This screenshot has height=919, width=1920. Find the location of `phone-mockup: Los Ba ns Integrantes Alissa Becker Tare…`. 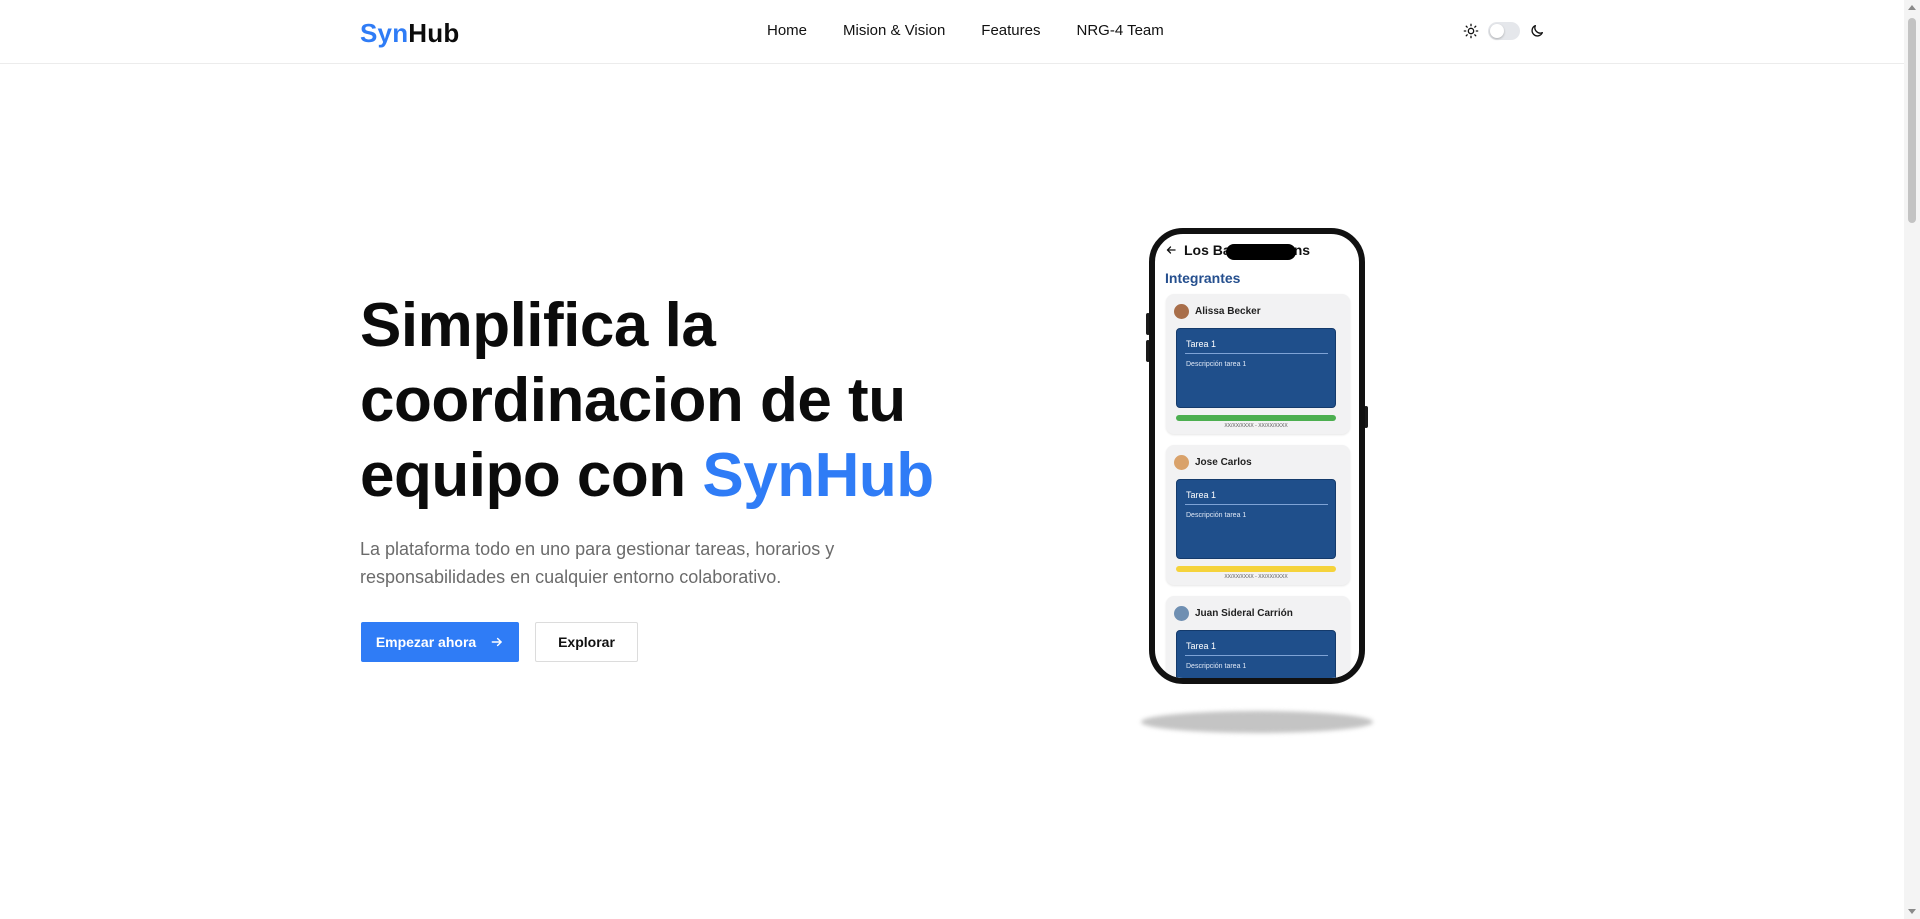

phone-mockup: Los Ba ns Integrantes Alissa Becker Tare… is located at coordinates (1257, 458).